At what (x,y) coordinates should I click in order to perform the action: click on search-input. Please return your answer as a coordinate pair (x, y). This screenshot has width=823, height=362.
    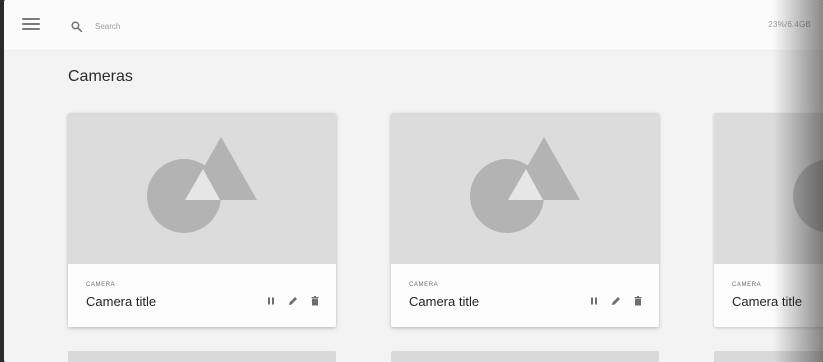
    Looking at the image, I should click on (220, 26).